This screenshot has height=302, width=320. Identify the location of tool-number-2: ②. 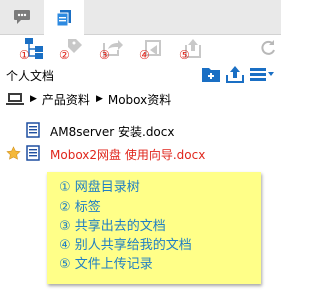
(64, 55).